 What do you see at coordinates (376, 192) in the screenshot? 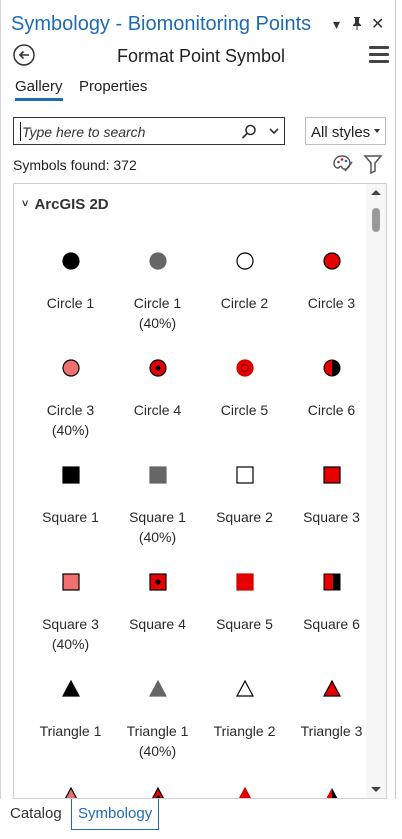
I see `scroll-up-arrow` at bounding box center [376, 192].